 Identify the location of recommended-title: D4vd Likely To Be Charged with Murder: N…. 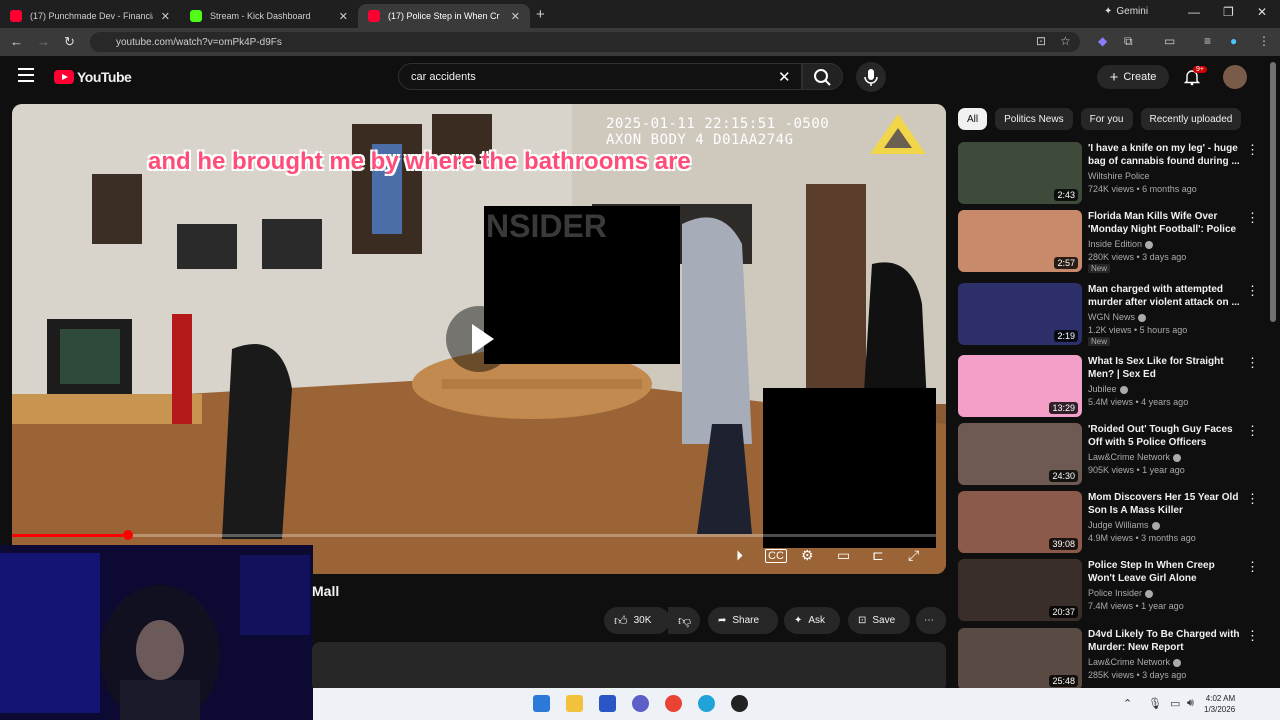
(1165, 641).